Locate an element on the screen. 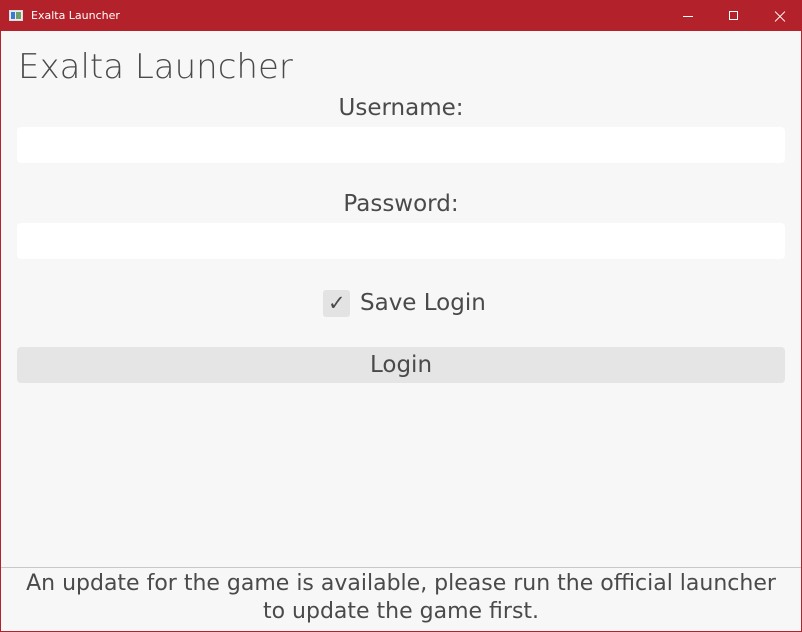 Image resolution: width=802 pixels, height=632 pixels. maximize-icon is located at coordinates (734, 16).